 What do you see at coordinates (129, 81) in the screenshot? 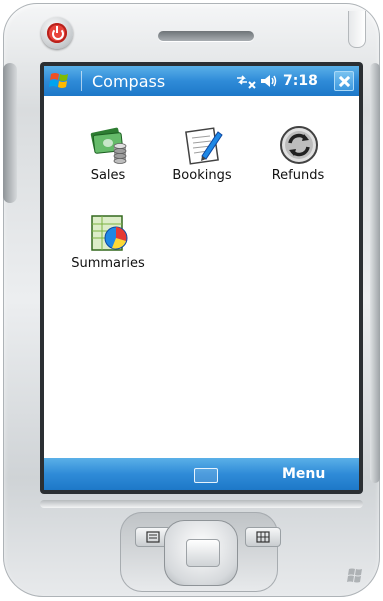
I see `window-title: Compass` at bounding box center [129, 81].